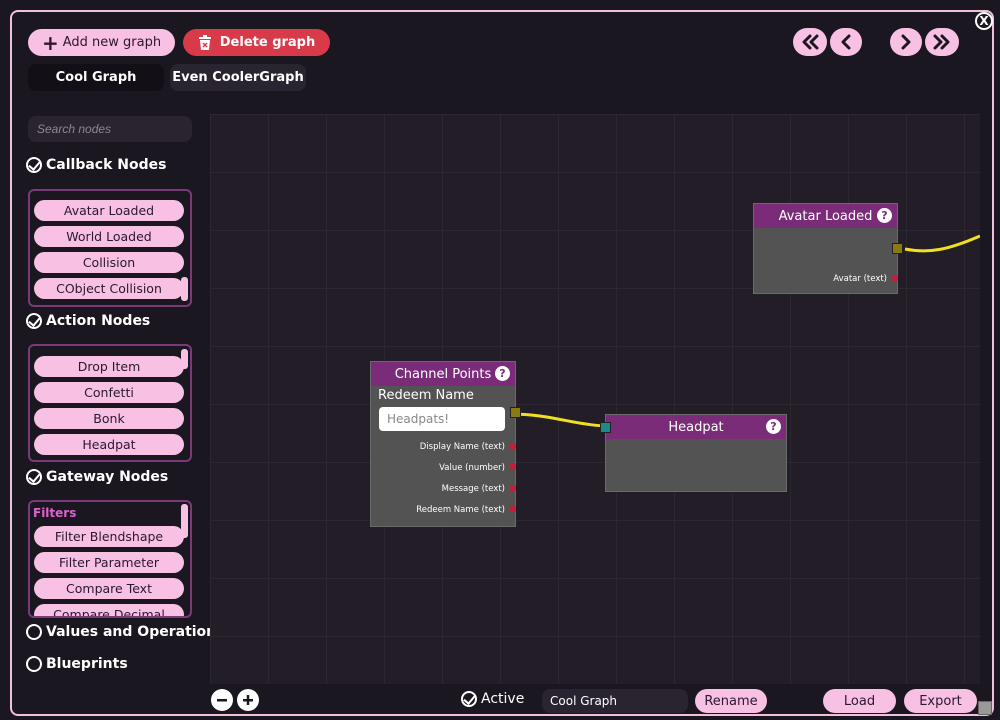  I want to click on add-graph-button: + Add new graph, so click(101, 42).